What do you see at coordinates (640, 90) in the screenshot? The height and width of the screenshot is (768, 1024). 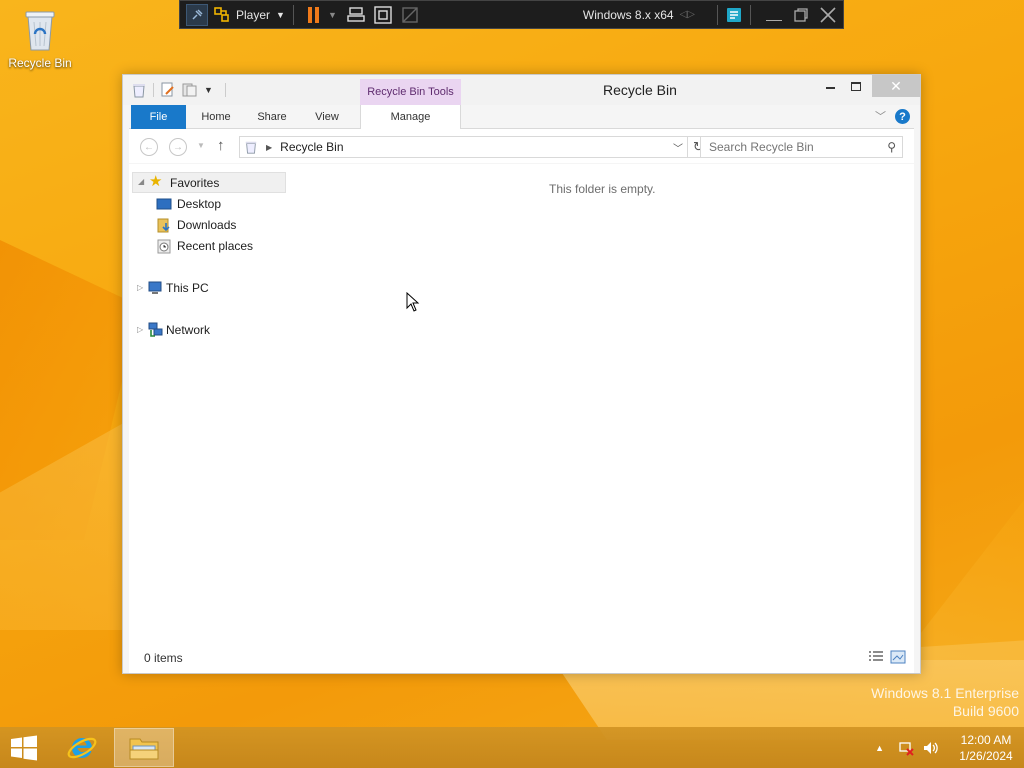 I see `window-title: Recycle Bin` at bounding box center [640, 90].